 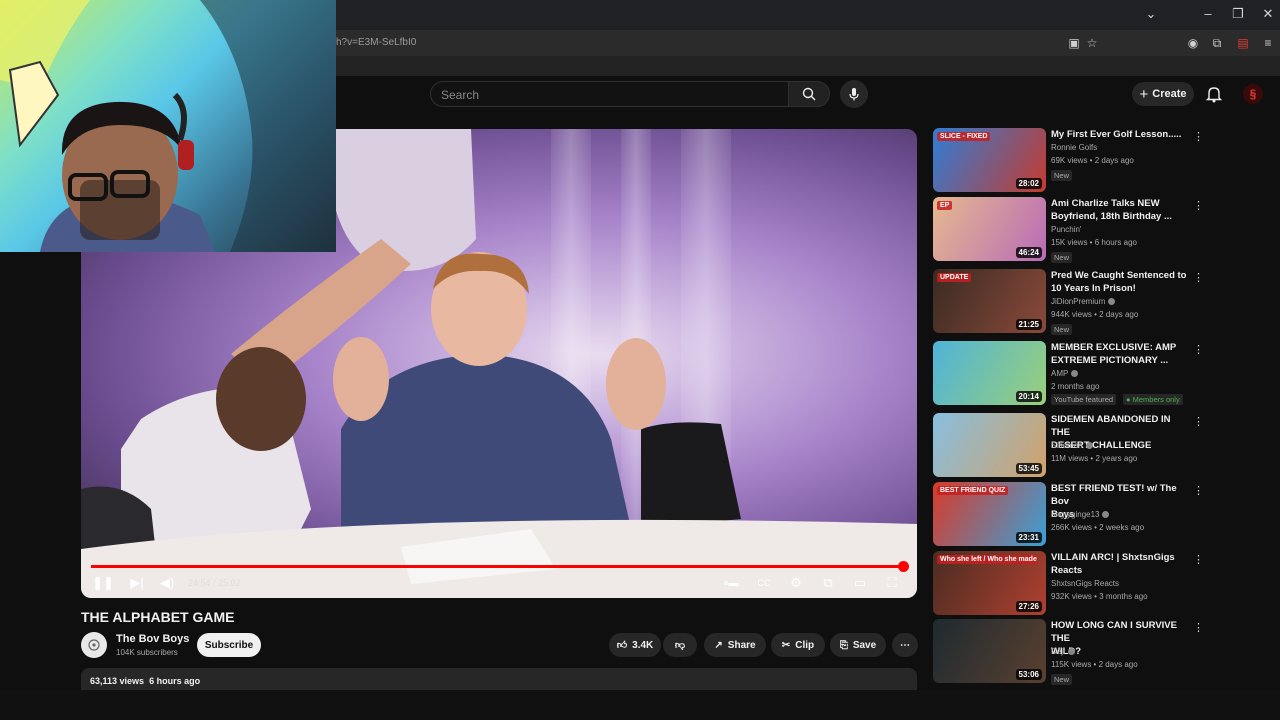 I want to click on bookmark-star-icon: ☆, so click(x=1092, y=43).